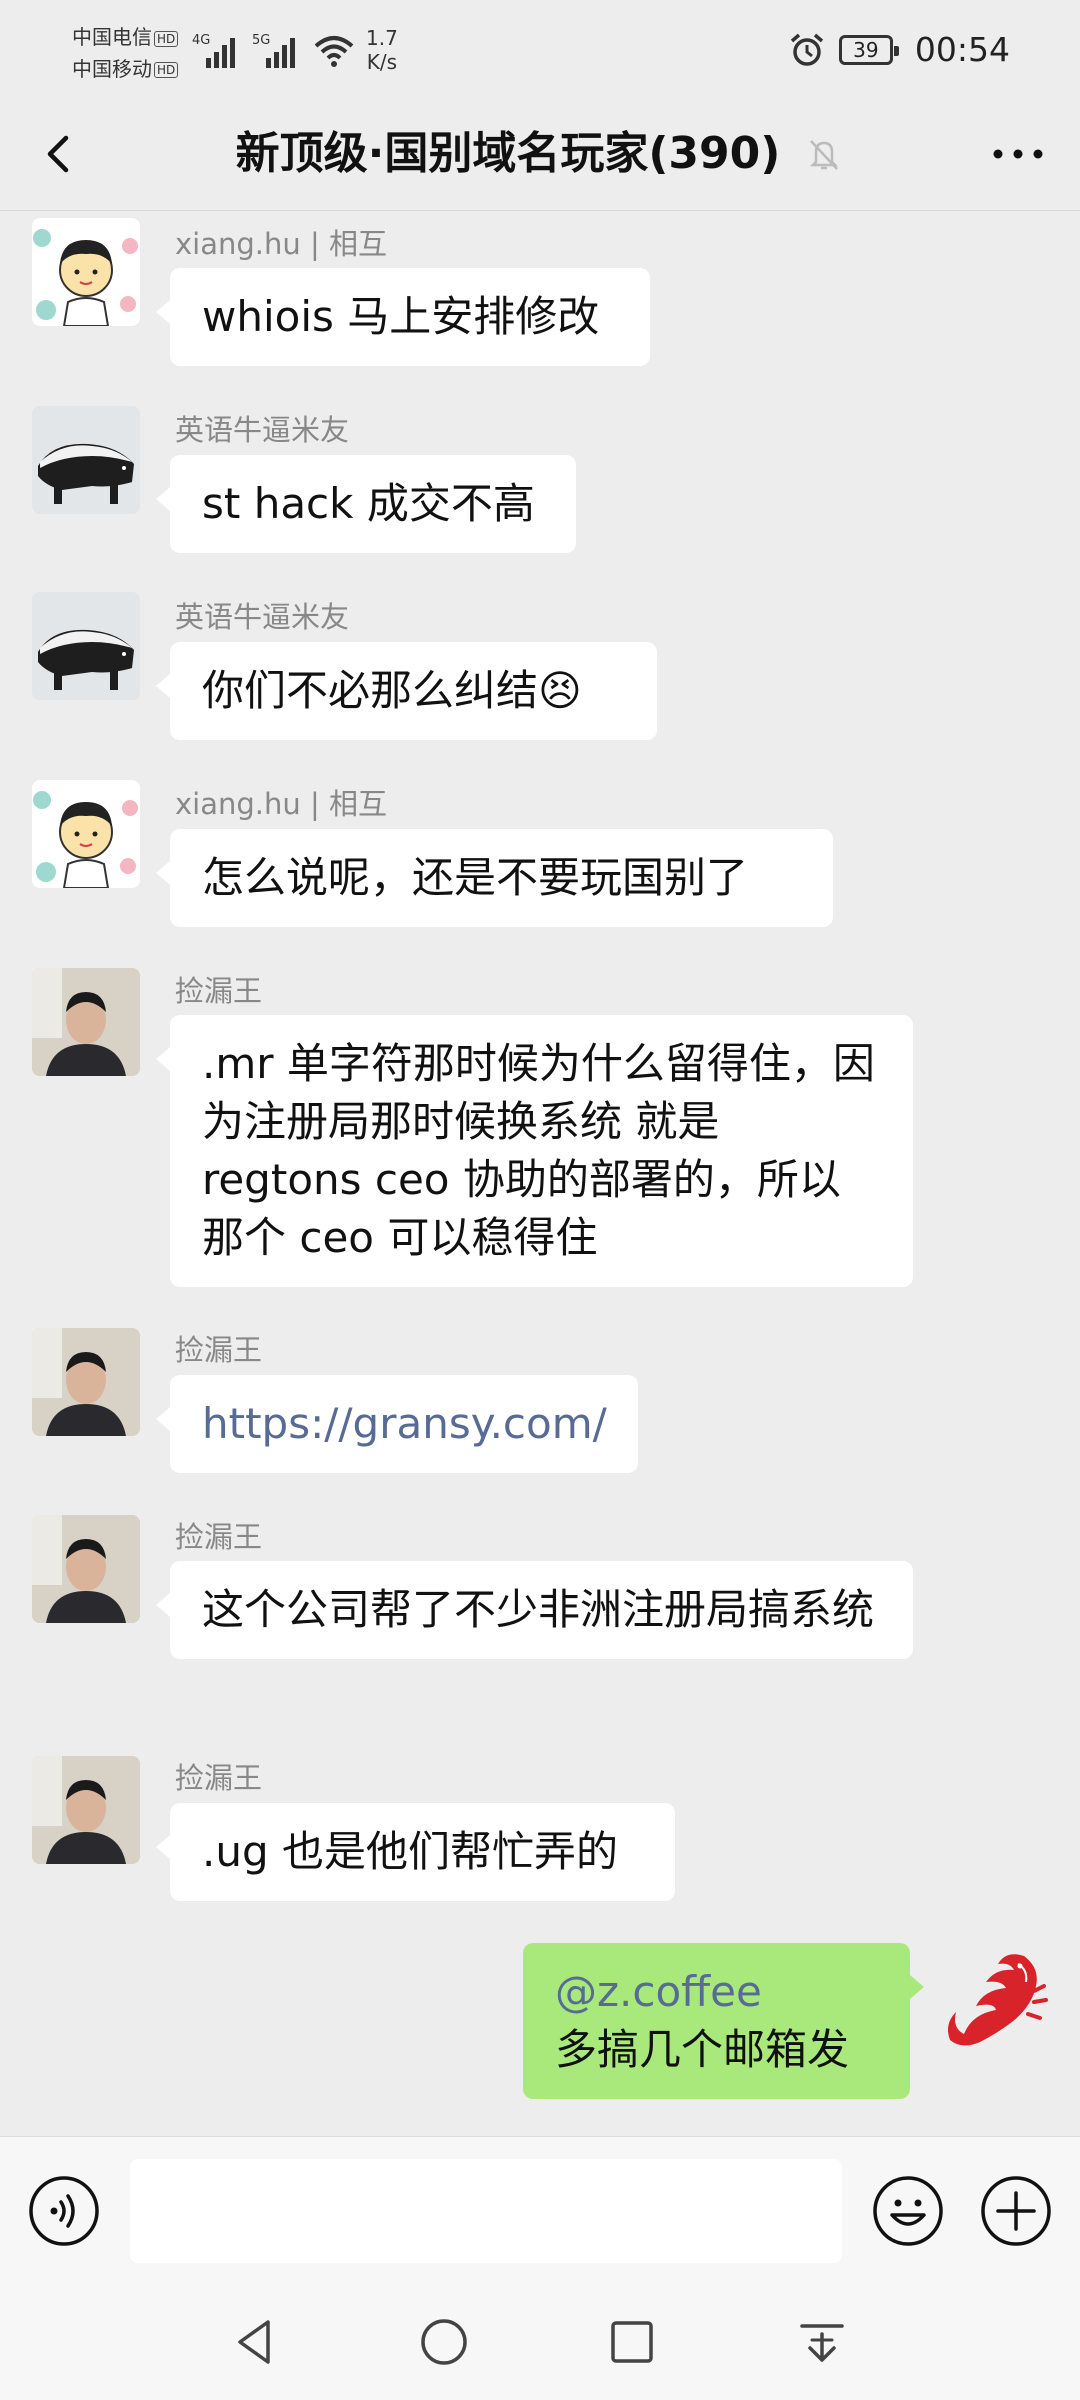 The image size is (1080, 2400). Describe the element at coordinates (415, 1852) in the screenshot. I see `message-bubble: .ug 也是他们帮忙弄的` at that location.